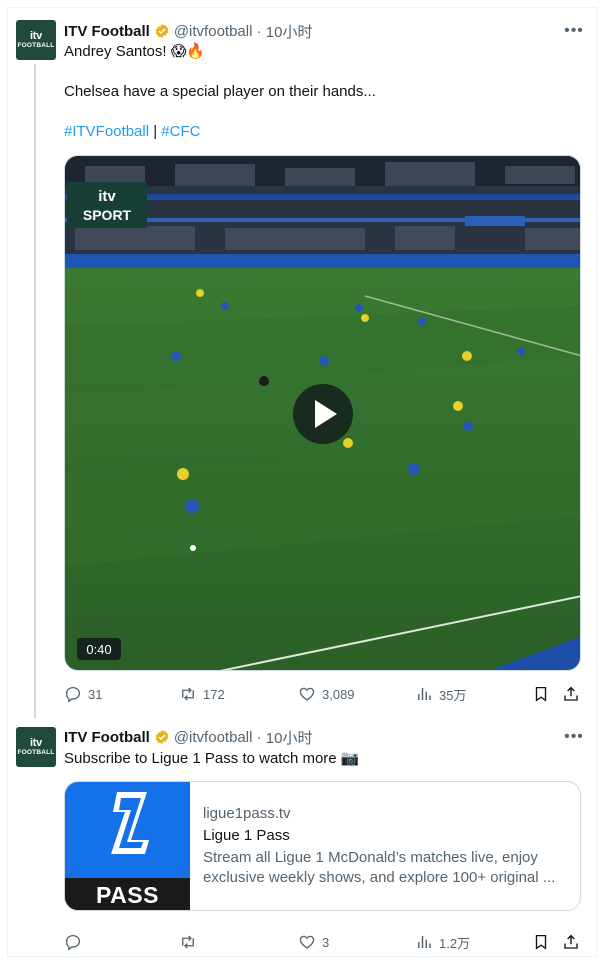  What do you see at coordinates (106, 131) in the screenshot?
I see `hashtag-link: #ITVFootball` at bounding box center [106, 131].